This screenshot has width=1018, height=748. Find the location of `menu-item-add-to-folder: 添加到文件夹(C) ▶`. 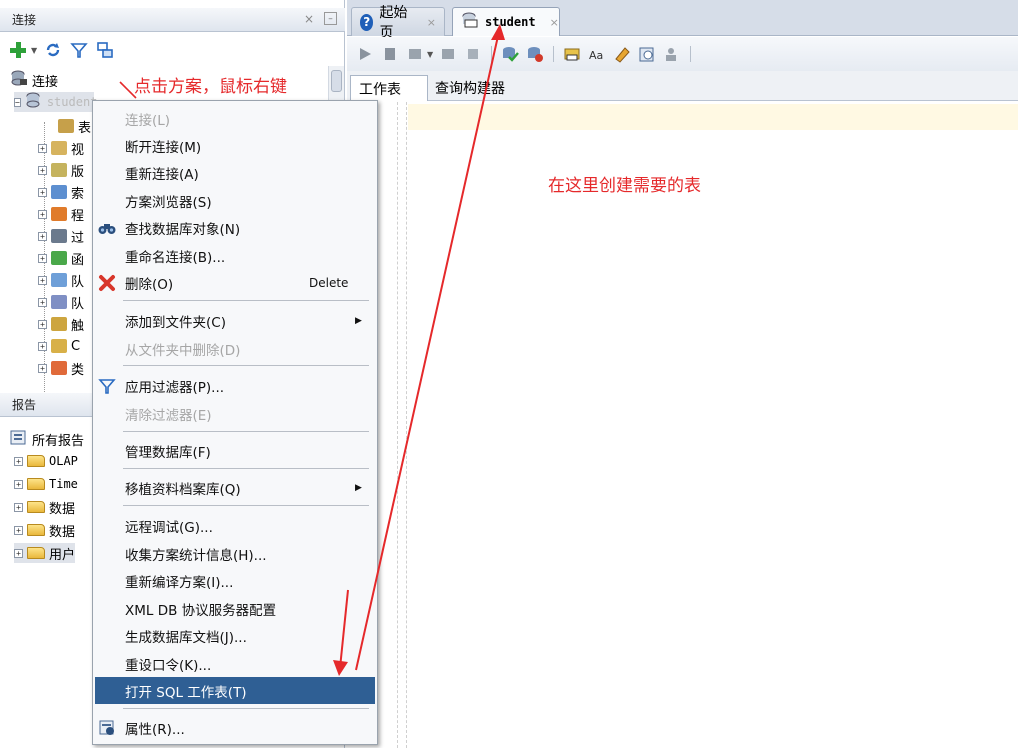

menu-item-add-to-folder: 添加到文件夹(C) ▶ is located at coordinates (235, 320).